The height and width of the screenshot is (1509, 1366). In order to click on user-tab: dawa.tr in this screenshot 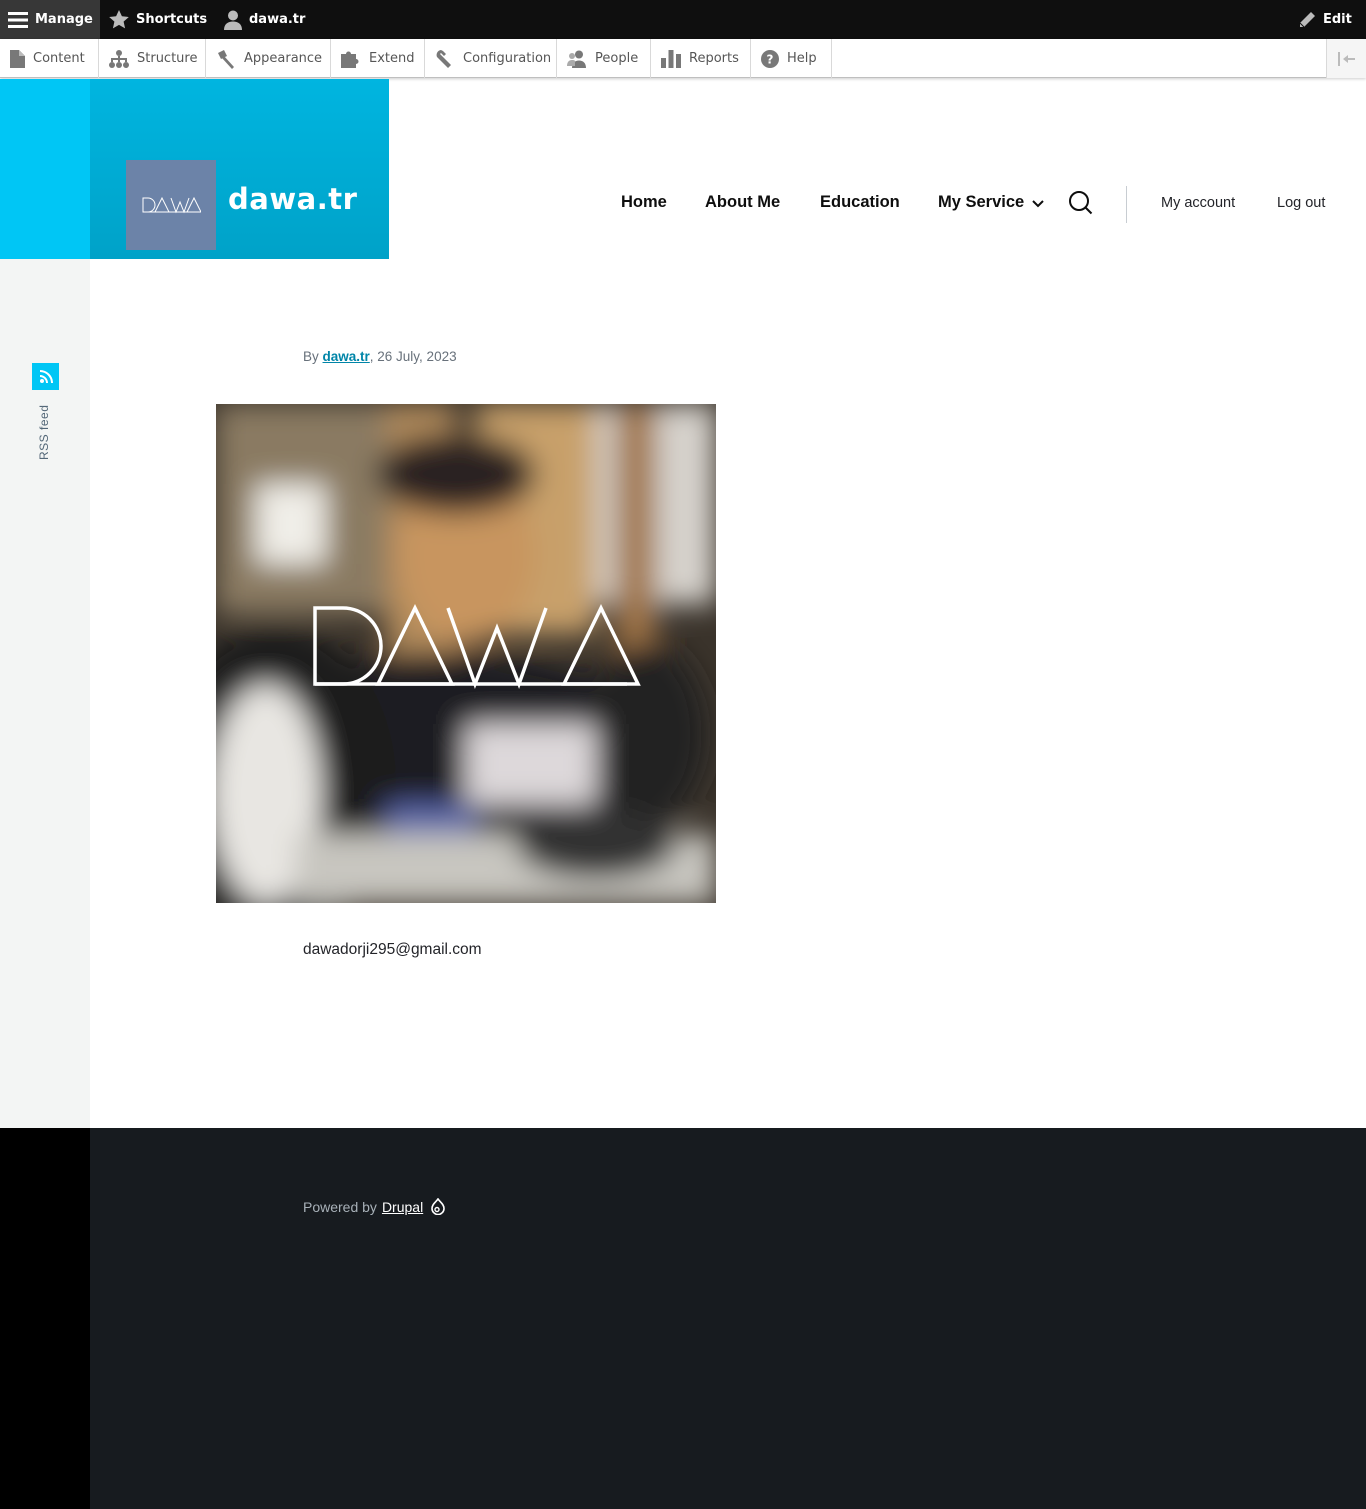, I will do `click(264, 19)`.